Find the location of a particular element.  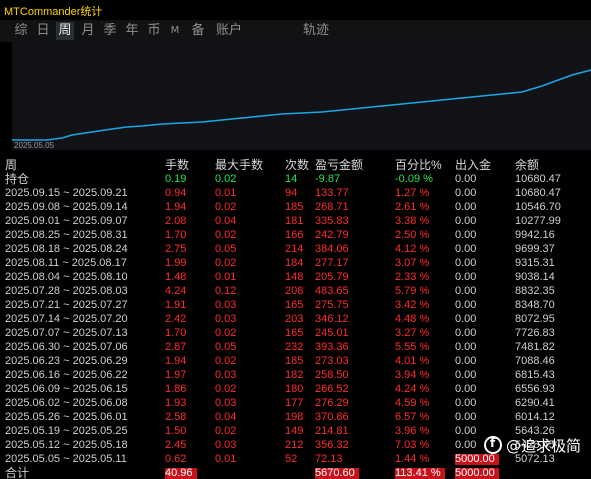

cell-count: 208 is located at coordinates (294, 291).